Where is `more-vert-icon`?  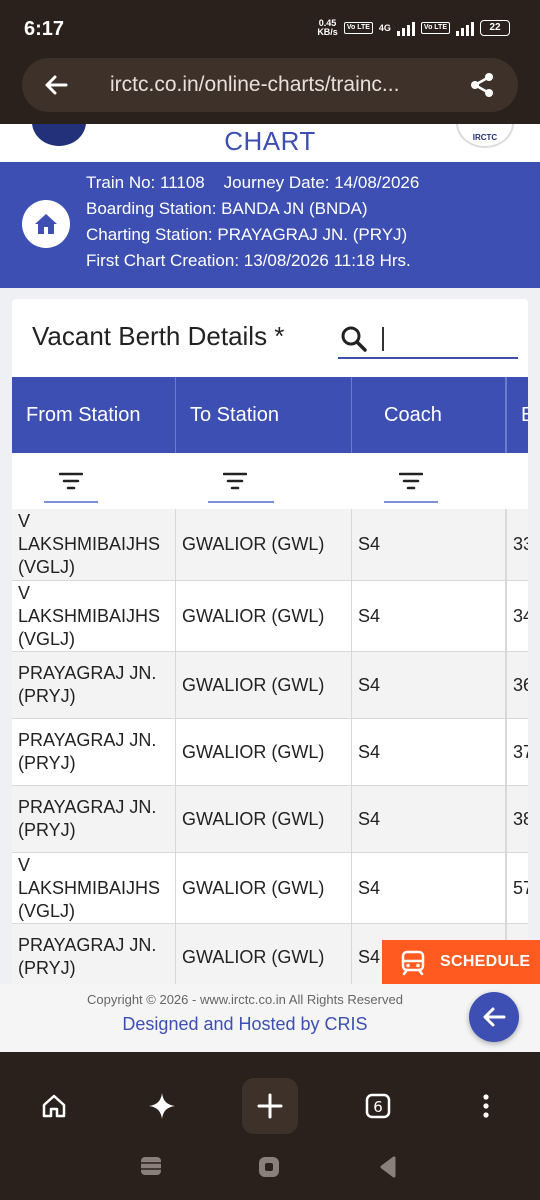
more-vert-icon is located at coordinates (486, 1106).